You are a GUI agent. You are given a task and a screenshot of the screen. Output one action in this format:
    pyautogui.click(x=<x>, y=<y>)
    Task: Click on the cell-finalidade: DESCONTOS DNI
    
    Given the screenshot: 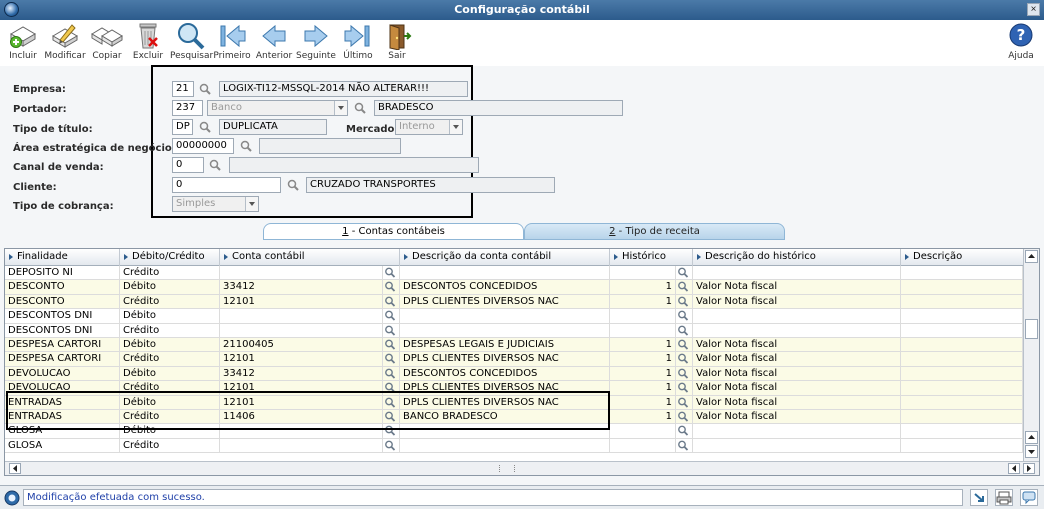 What is the action you would take?
    pyautogui.click(x=62, y=316)
    